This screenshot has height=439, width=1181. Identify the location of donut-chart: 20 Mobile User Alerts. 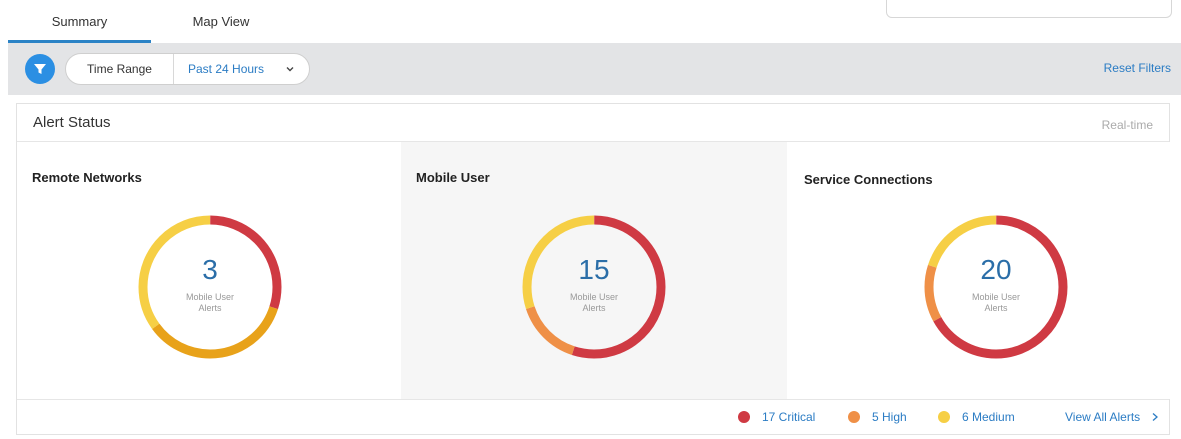
(996, 287).